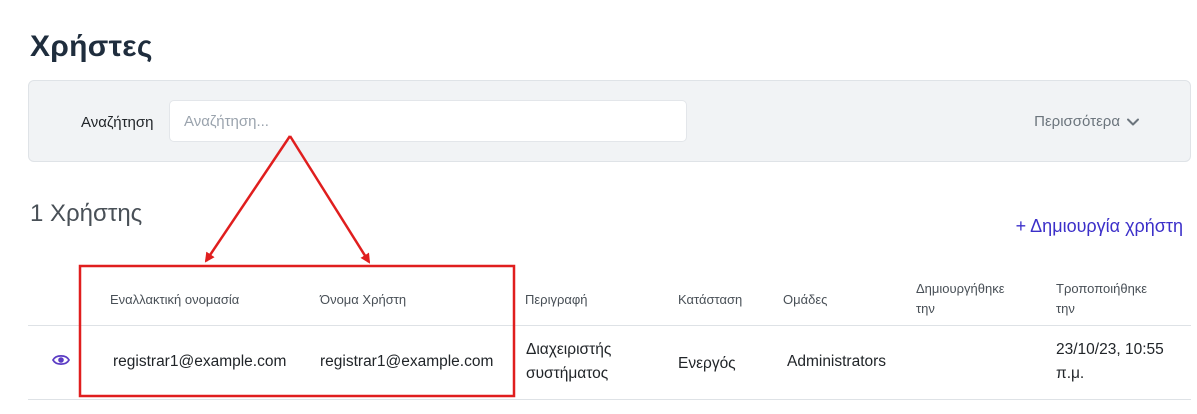 This screenshot has width=1197, height=414. What do you see at coordinates (1099, 226) in the screenshot?
I see `create-user-link: + Δημιουργία χρήστη` at bounding box center [1099, 226].